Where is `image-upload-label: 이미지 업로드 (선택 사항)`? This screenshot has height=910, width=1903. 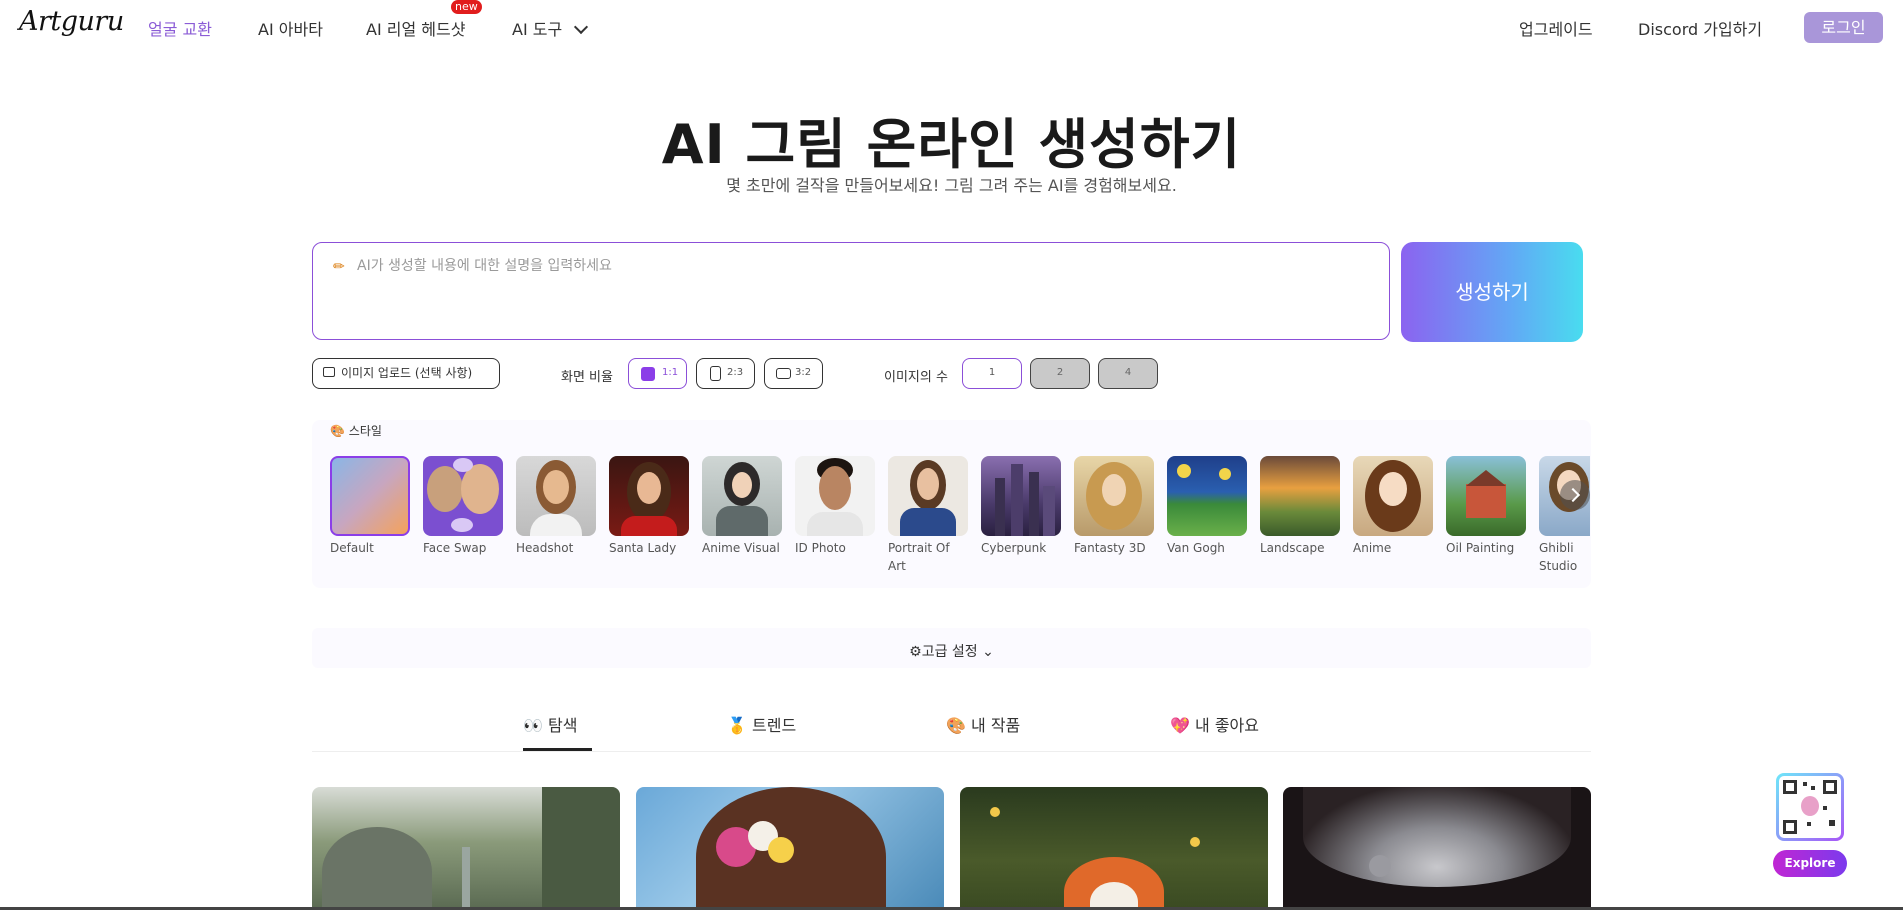
image-upload-label: 이미지 업로드 (선택 사항) is located at coordinates (407, 373).